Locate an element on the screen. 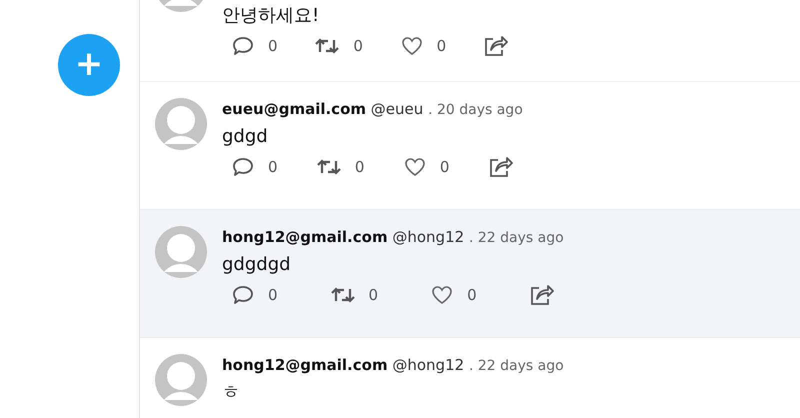  post-text: 안녕하세요! is located at coordinates (271, 16).